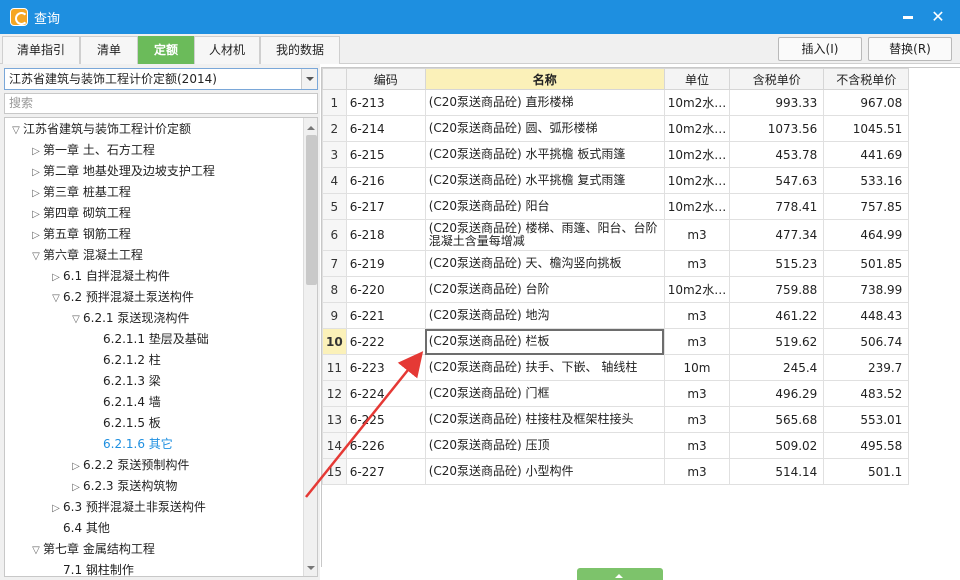 This screenshot has height=580, width=960. I want to click on row-number: 15, so click(334, 471).